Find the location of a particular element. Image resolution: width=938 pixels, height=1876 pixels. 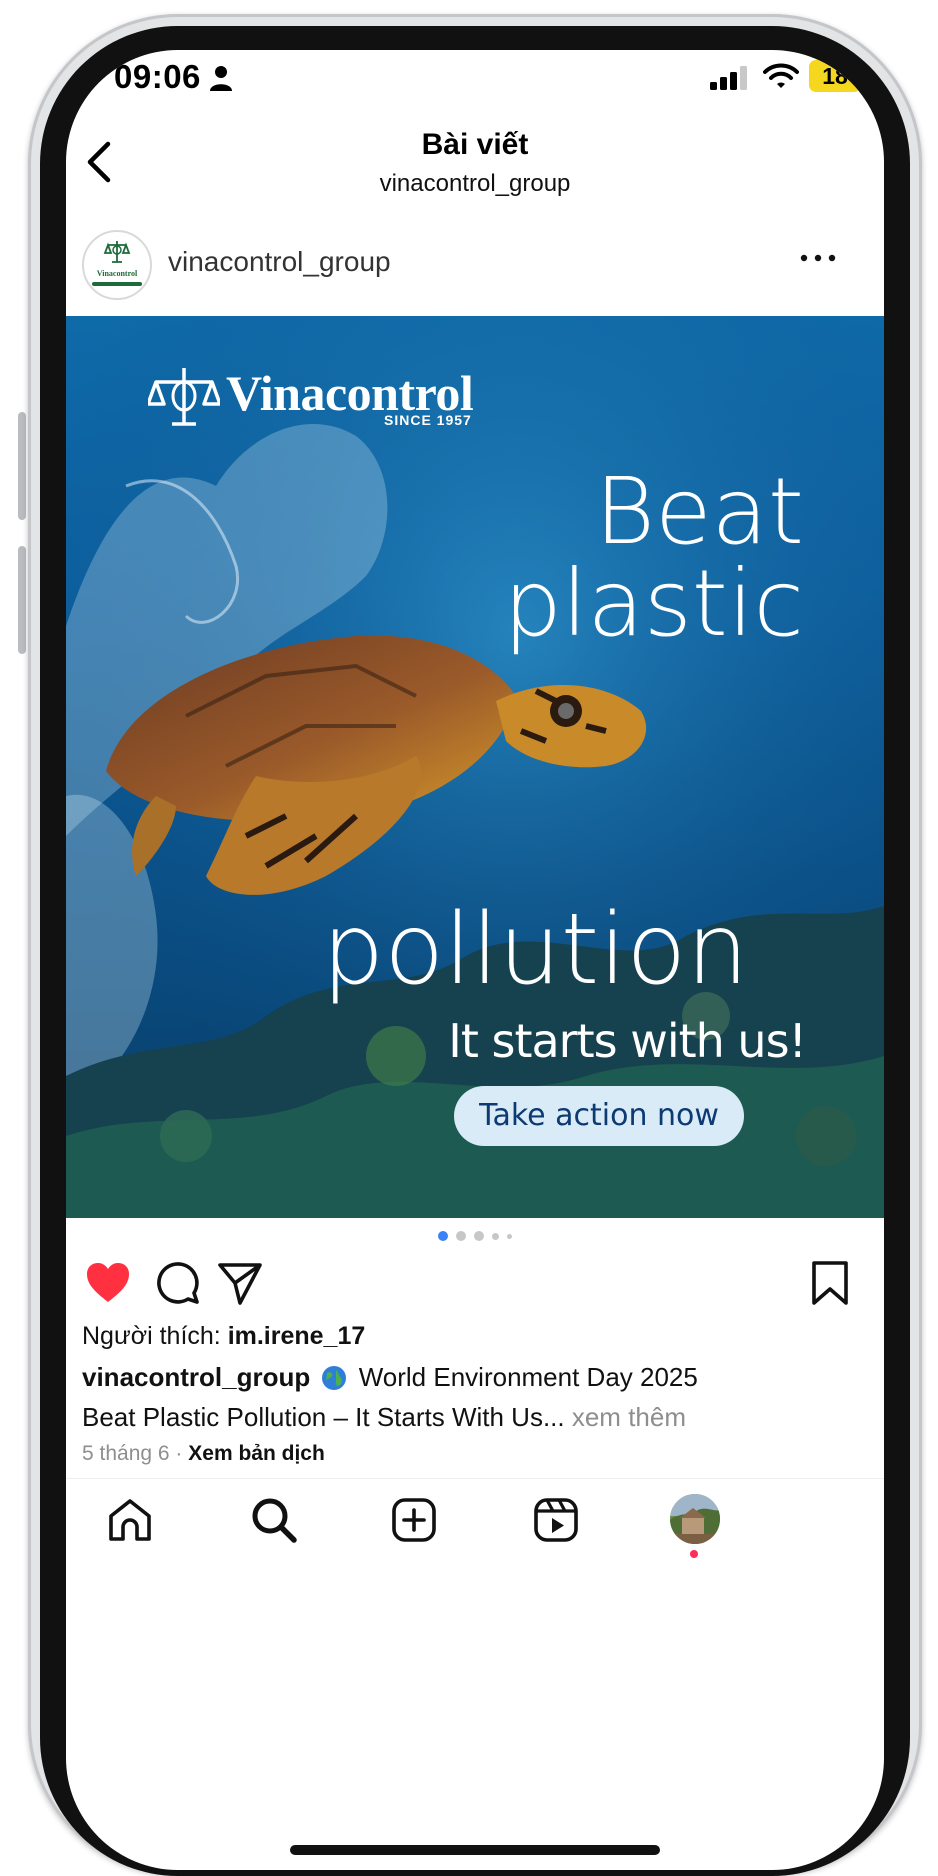

scale-icon is located at coordinates (117, 252).